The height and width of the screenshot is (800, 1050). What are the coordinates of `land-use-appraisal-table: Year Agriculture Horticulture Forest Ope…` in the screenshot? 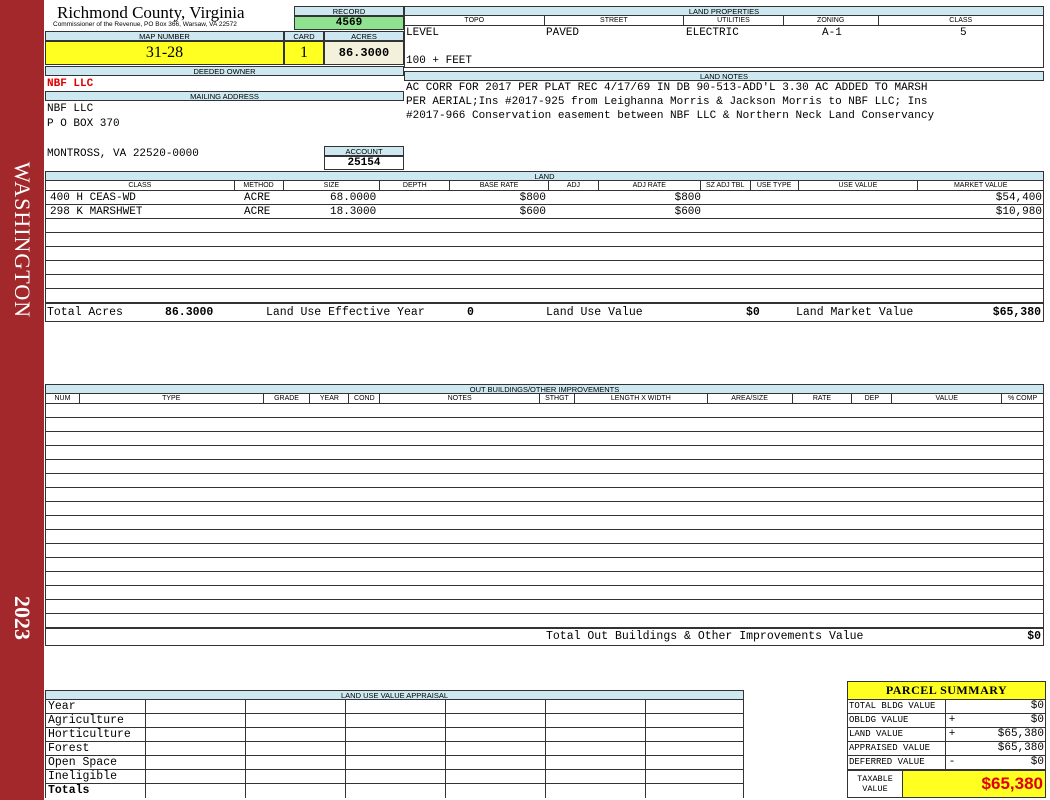 It's located at (394, 749).